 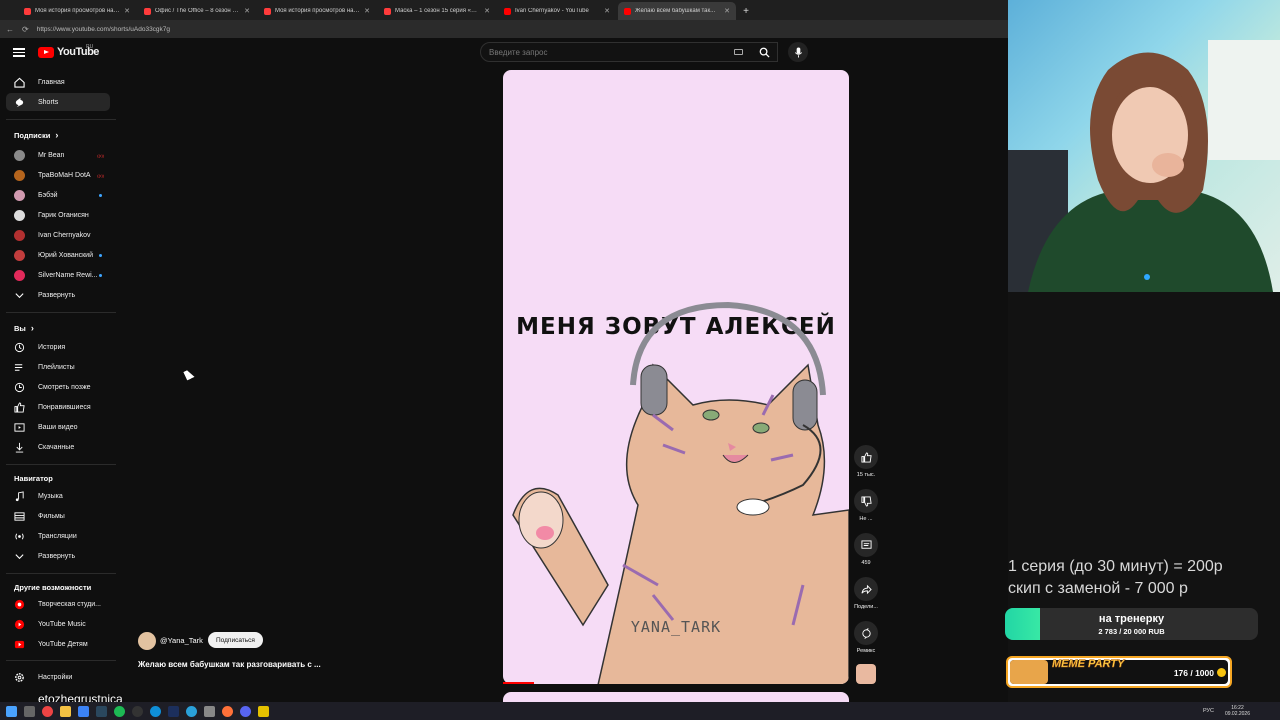 What do you see at coordinates (1131, 624) in the screenshot?
I see `donation-goal-bar: на тренерку 2 783 / 20 000 RUB` at bounding box center [1131, 624].